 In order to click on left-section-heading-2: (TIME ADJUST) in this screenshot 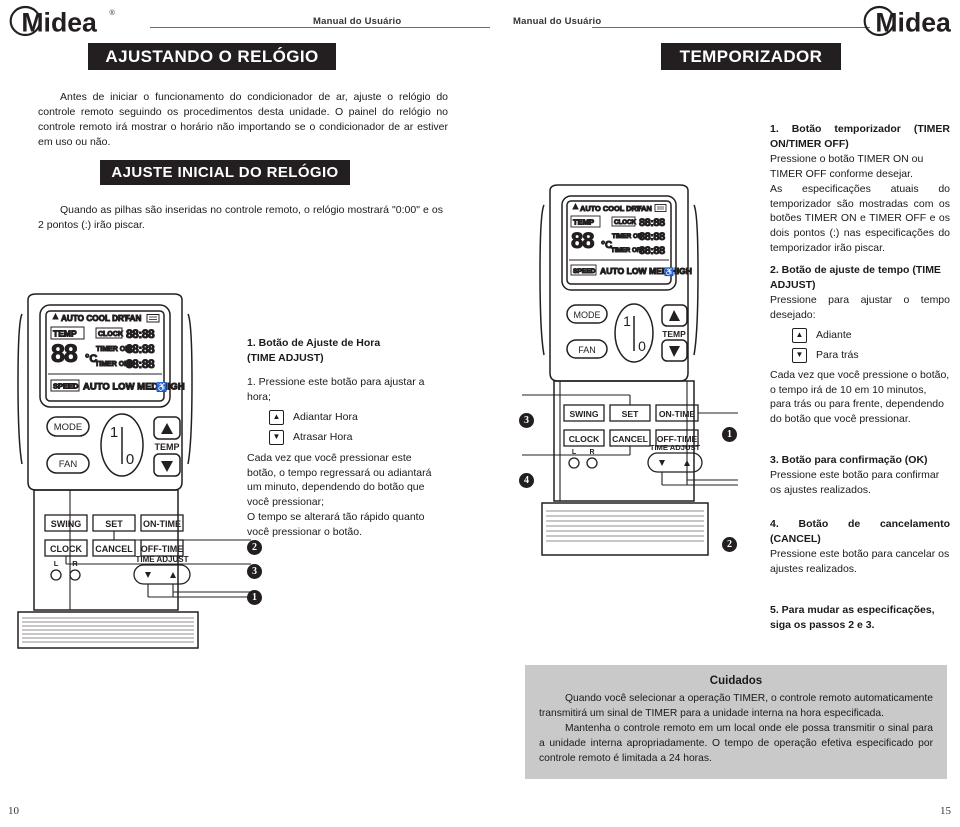, I will do `click(285, 357)`.